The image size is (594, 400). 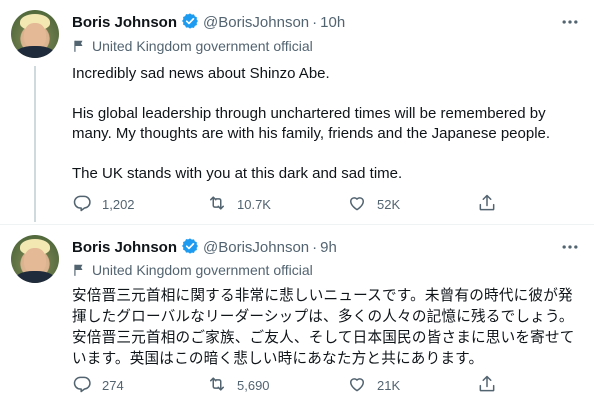 What do you see at coordinates (389, 204) in the screenshot?
I see `like-count: 52K` at bounding box center [389, 204].